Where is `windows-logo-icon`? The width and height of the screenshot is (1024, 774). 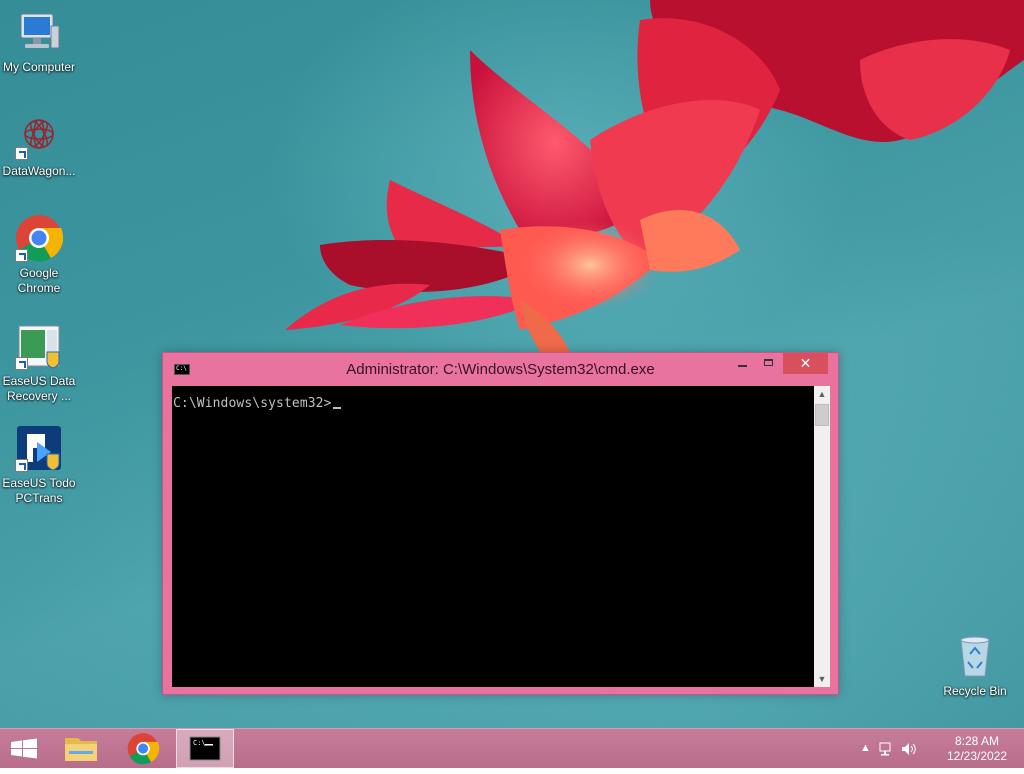 windows-logo-icon is located at coordinates (24, 748).